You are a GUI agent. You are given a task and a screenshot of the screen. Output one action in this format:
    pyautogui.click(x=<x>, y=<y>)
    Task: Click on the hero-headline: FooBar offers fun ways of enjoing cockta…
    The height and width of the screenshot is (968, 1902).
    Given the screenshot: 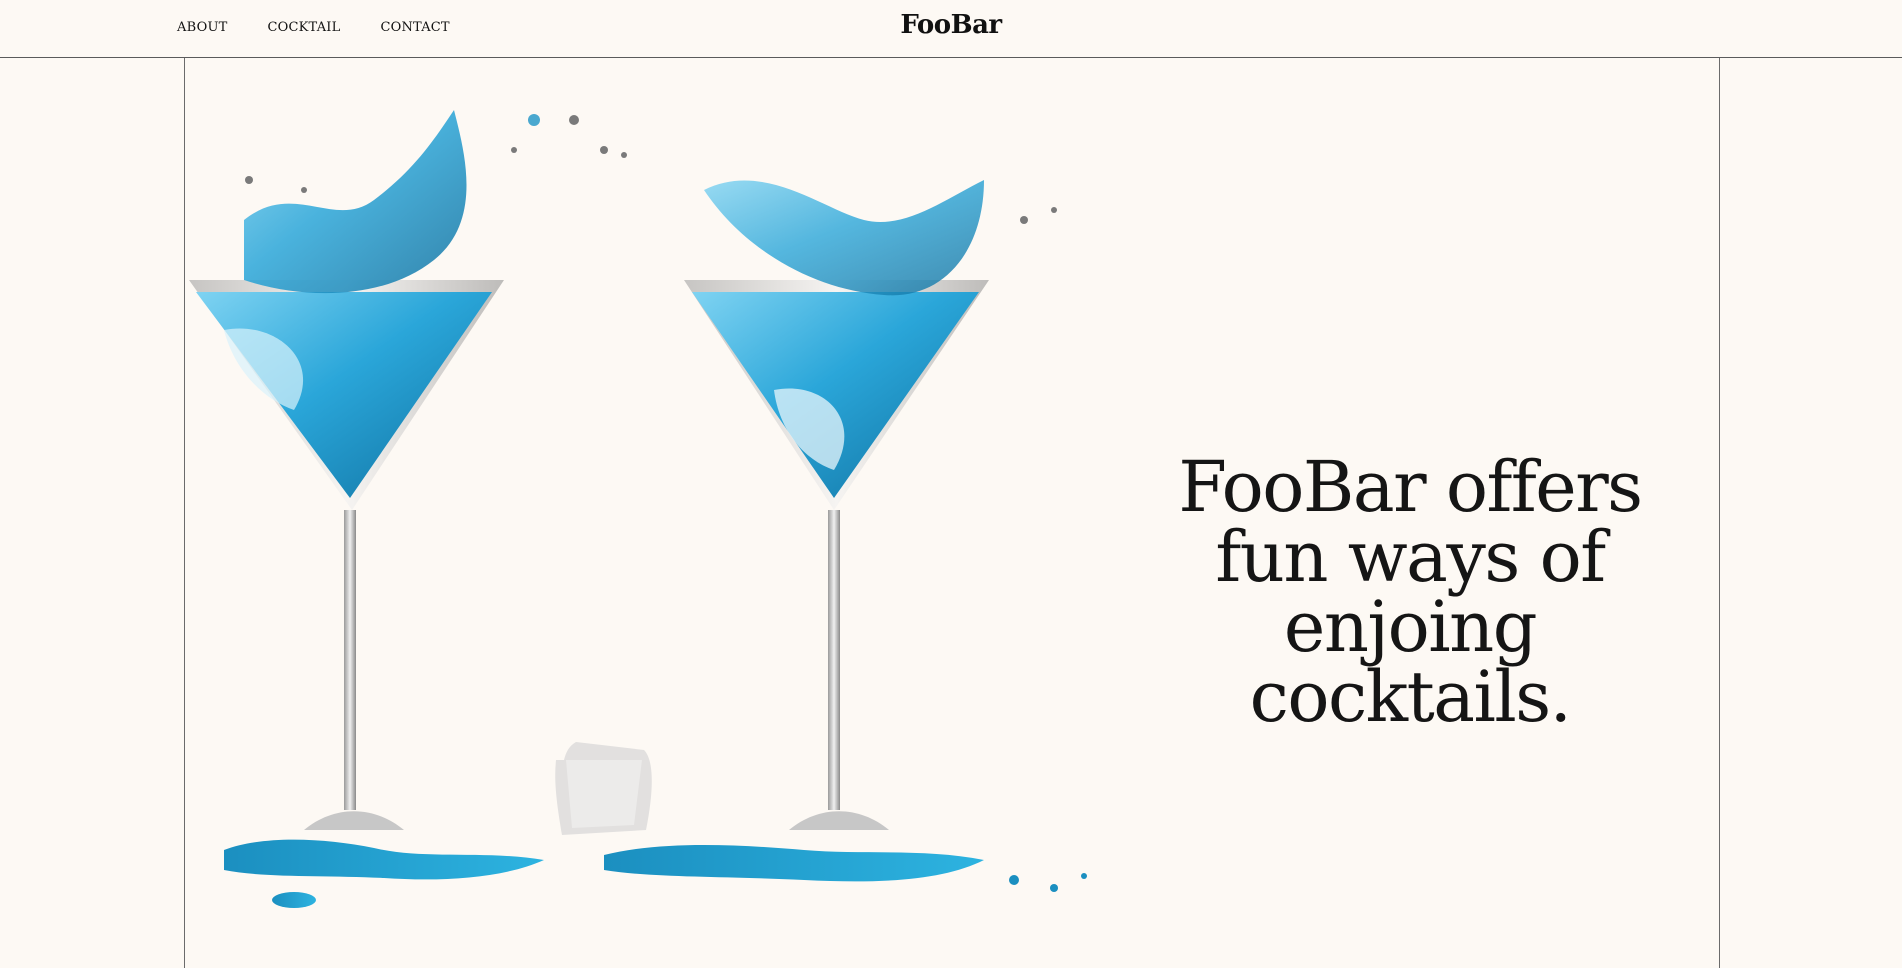 What is the action you would take?
    pyautogui.click(x=1410, y=592)
    